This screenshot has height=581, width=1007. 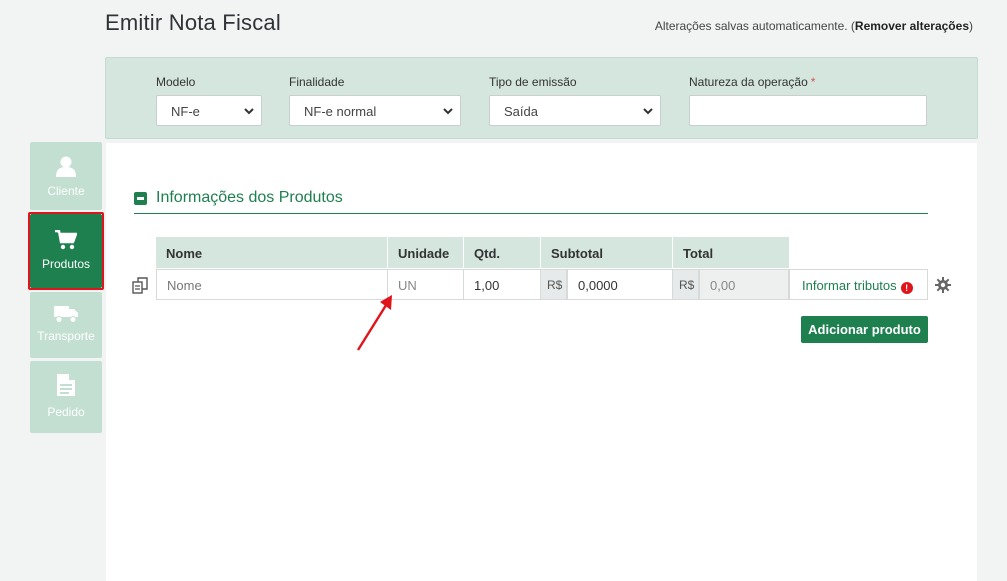 I want to click on finalidade-label: Finalidade, so click(x=317, y=82).